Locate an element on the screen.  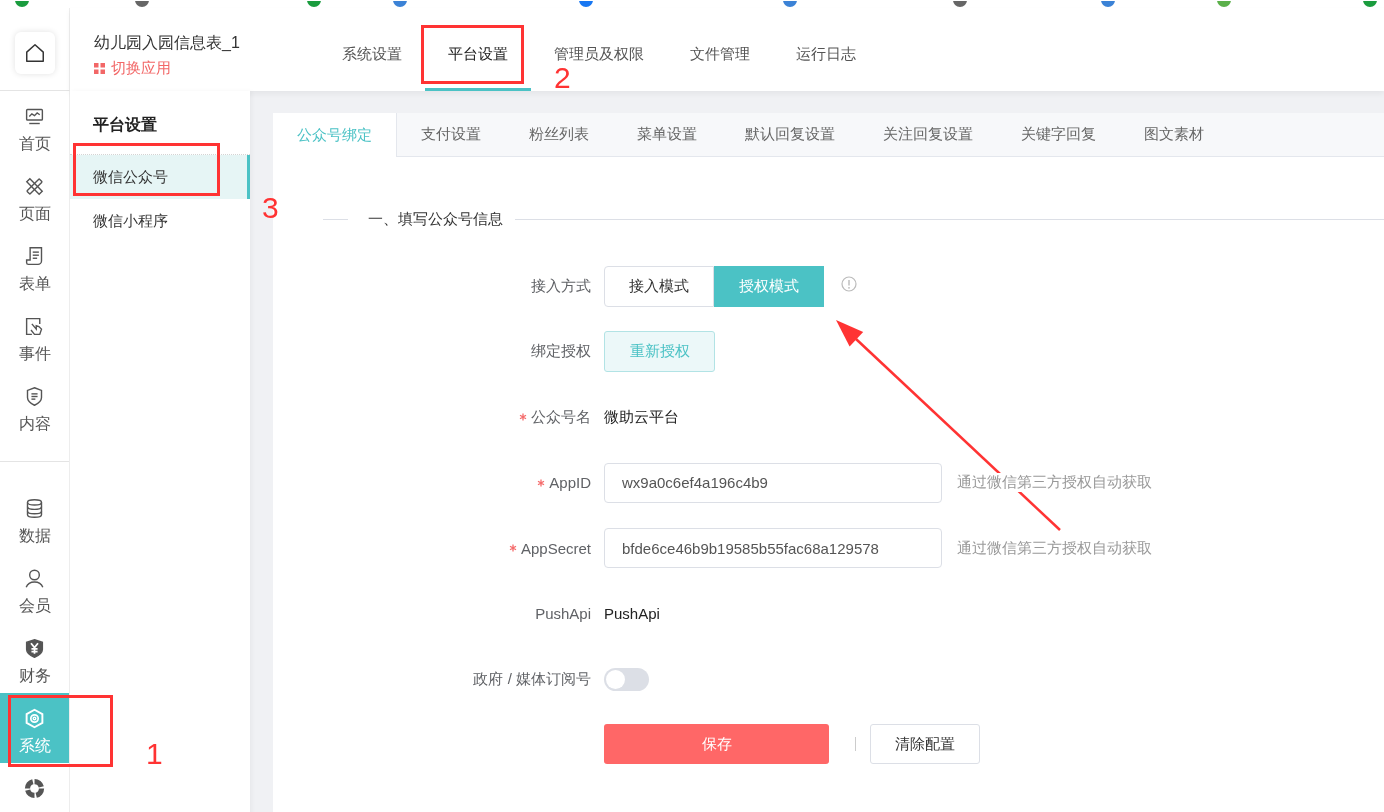
annotation-number: 3 is located at coordinates (270, 208).